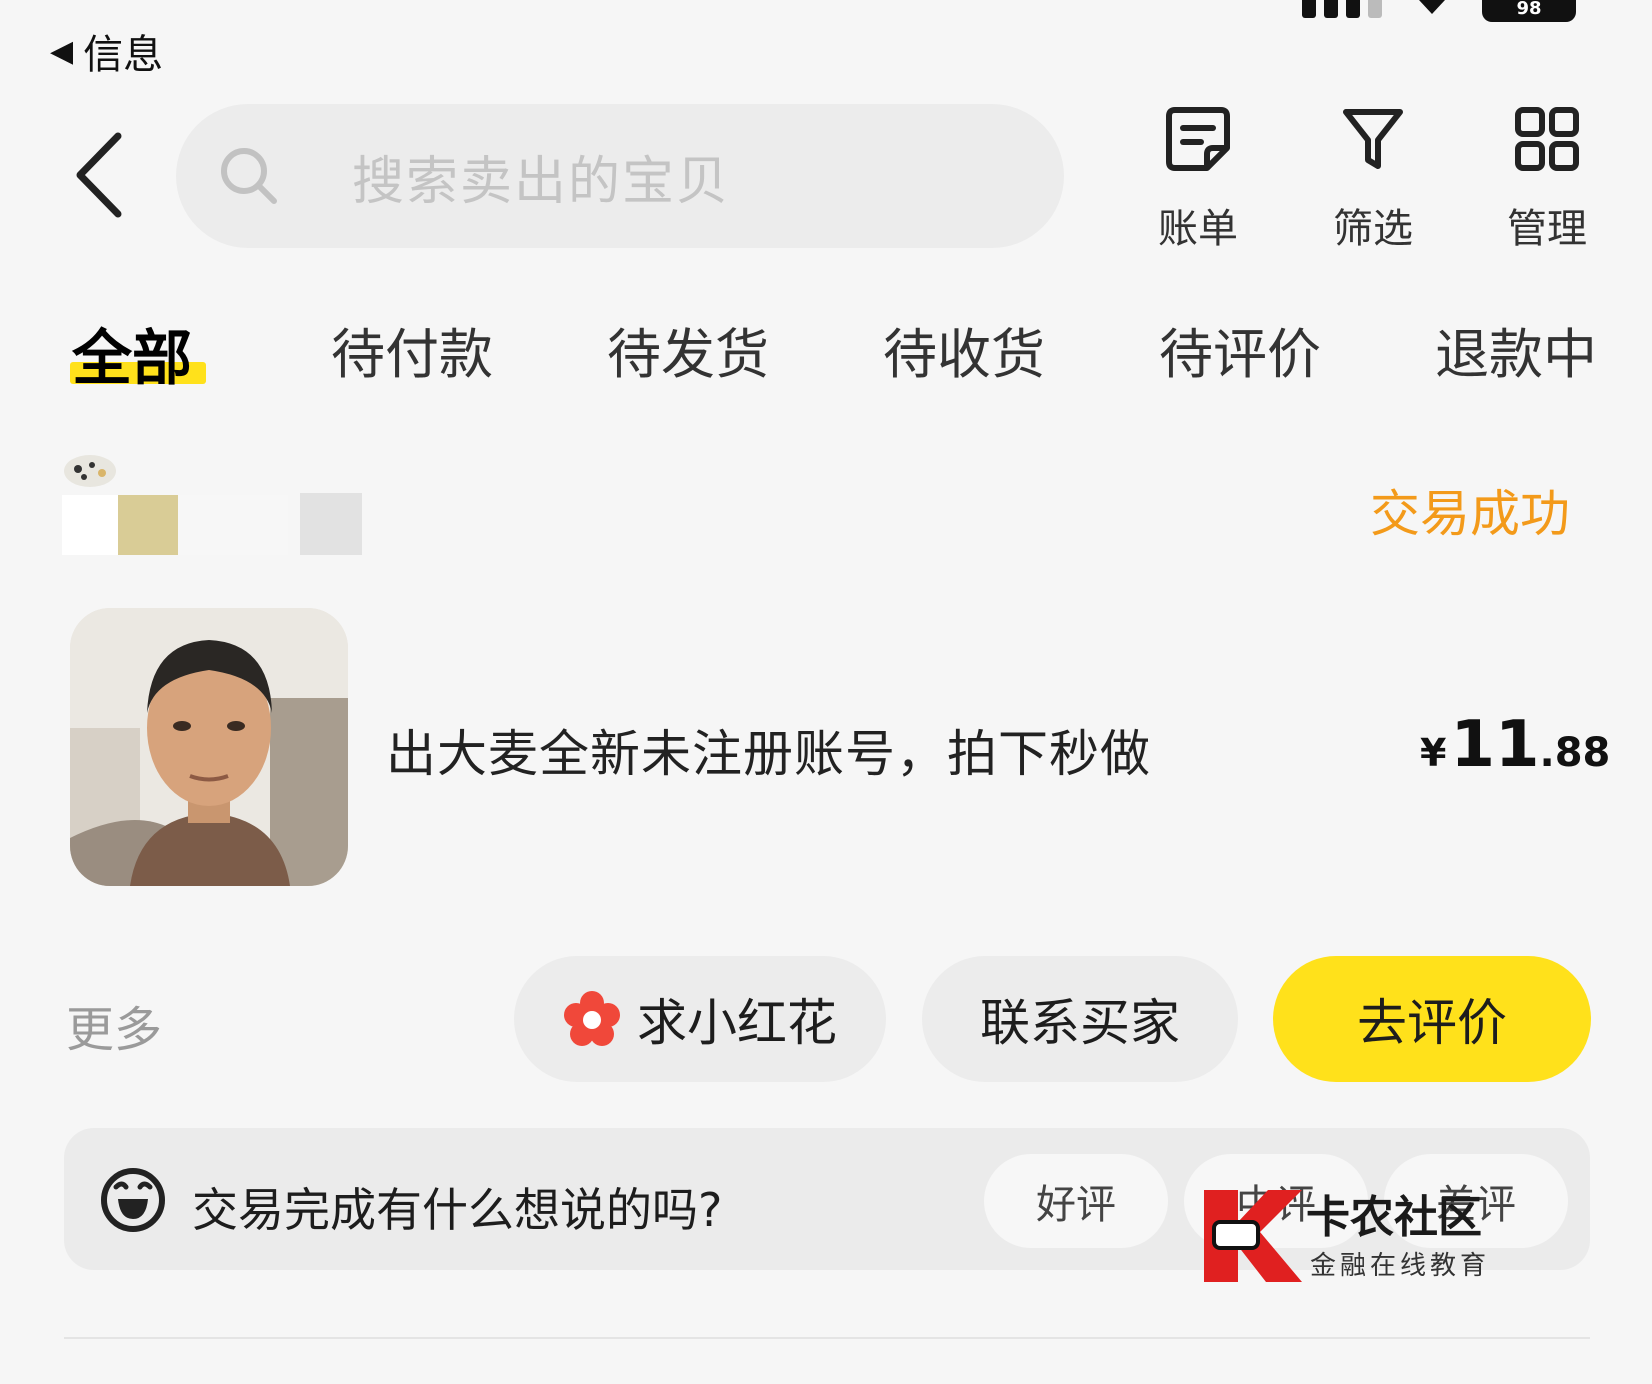 The width and height of the screenshot is (1652, 1384). Describe the element at coordinates (412, 349) in the screenshot. I see `tab-pending-payment: 待付款` at that location.